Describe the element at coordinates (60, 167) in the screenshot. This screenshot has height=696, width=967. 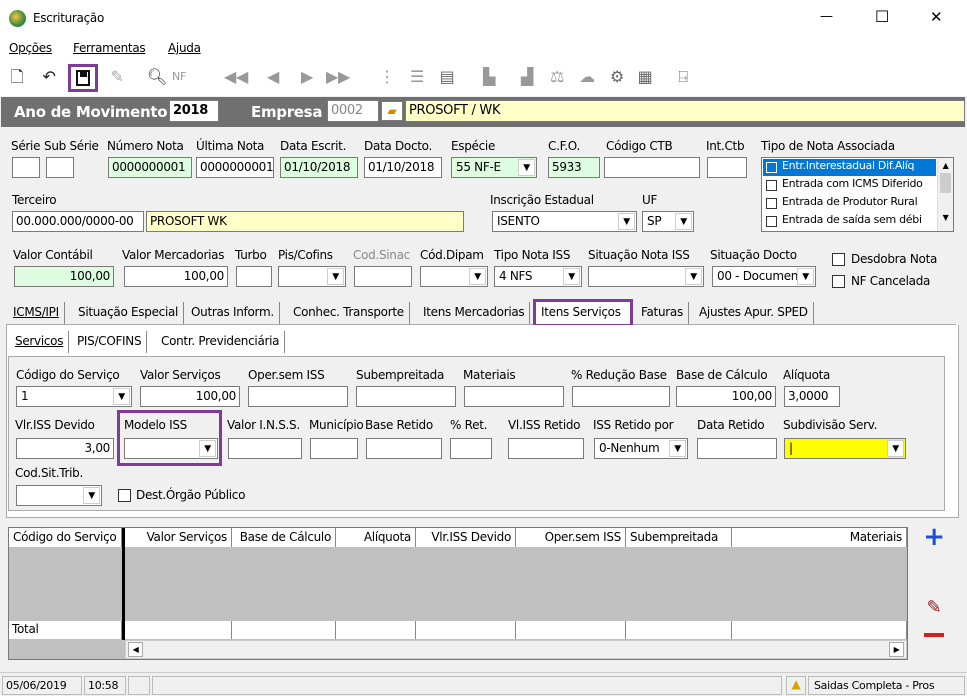
I see `subserie-field` at that location.